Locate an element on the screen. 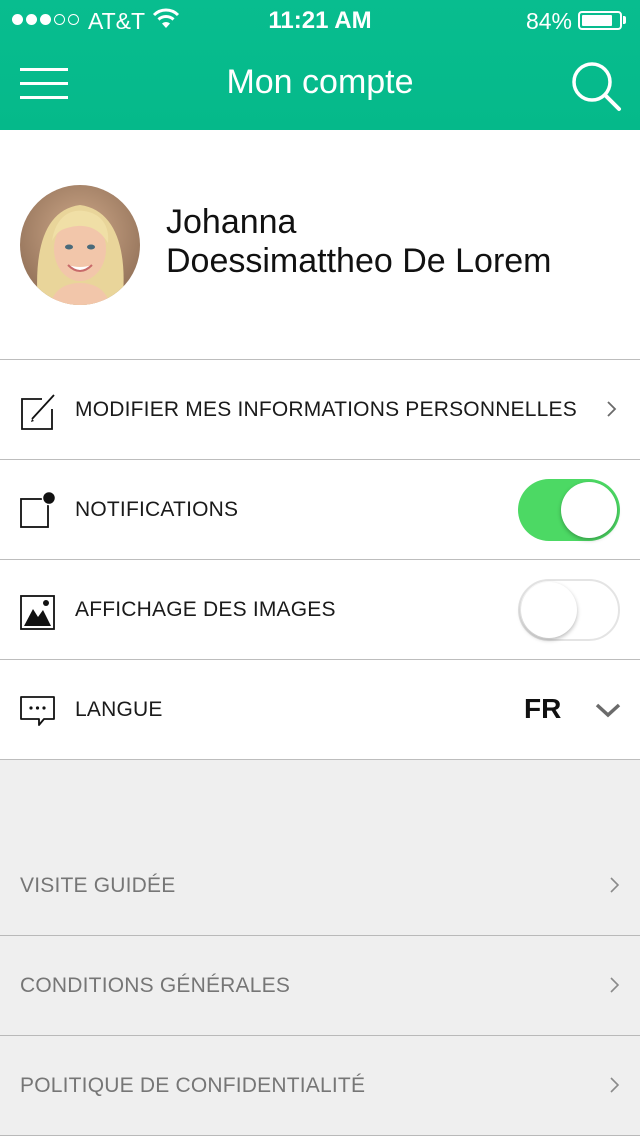 This screenshot has width=640, height=1136. language-label: LANGUE is located at coordinates (119, 709).